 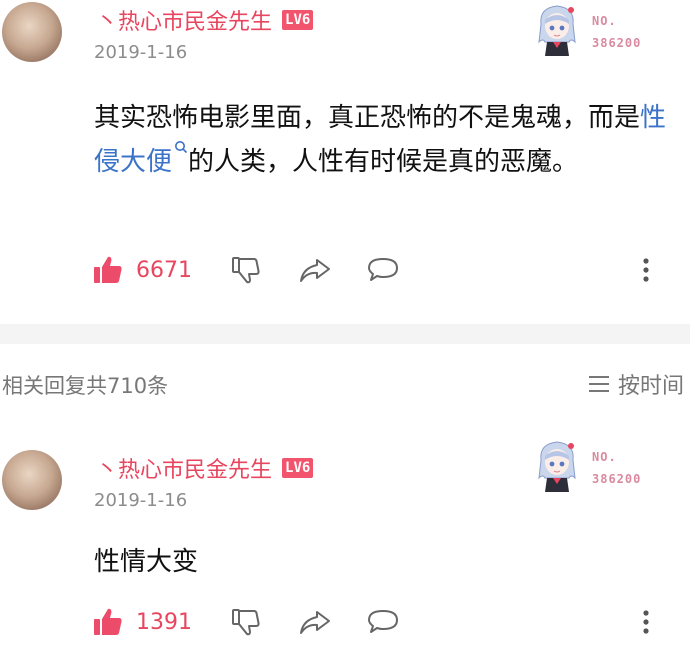 I want to click on action-bar: 1391, so click(x=345, y=622).